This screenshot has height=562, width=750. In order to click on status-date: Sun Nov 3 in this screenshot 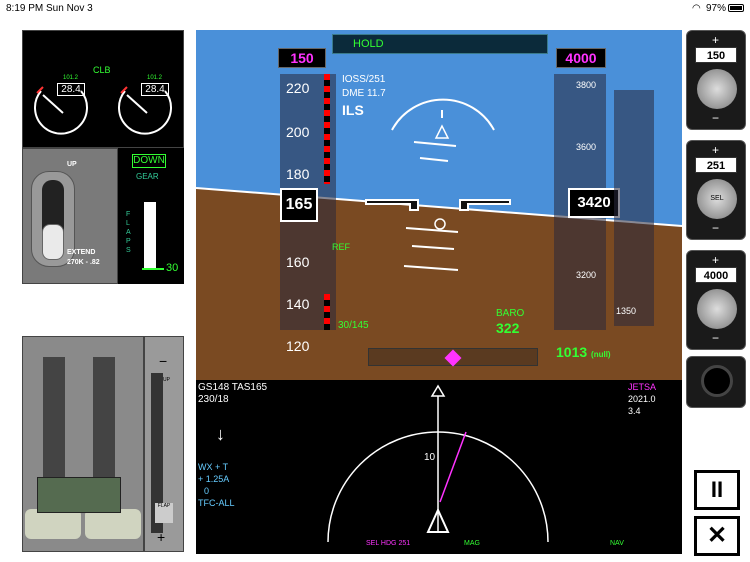, I will do `click(69, 8)`.